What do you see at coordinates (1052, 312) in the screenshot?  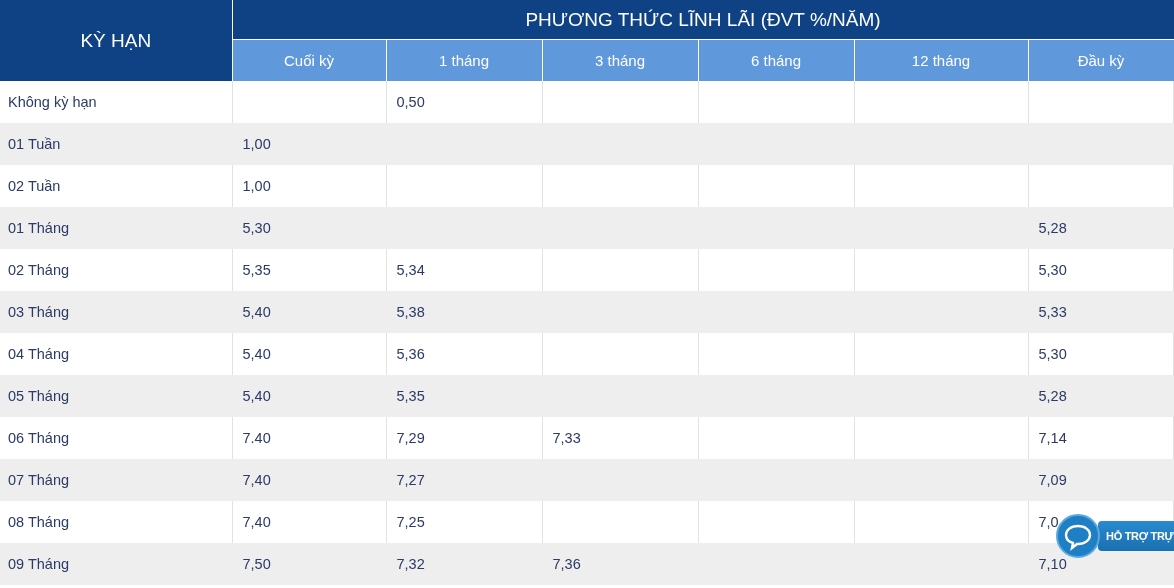 I see `table-cell: 5,33` at bounding box center [1052, 312].